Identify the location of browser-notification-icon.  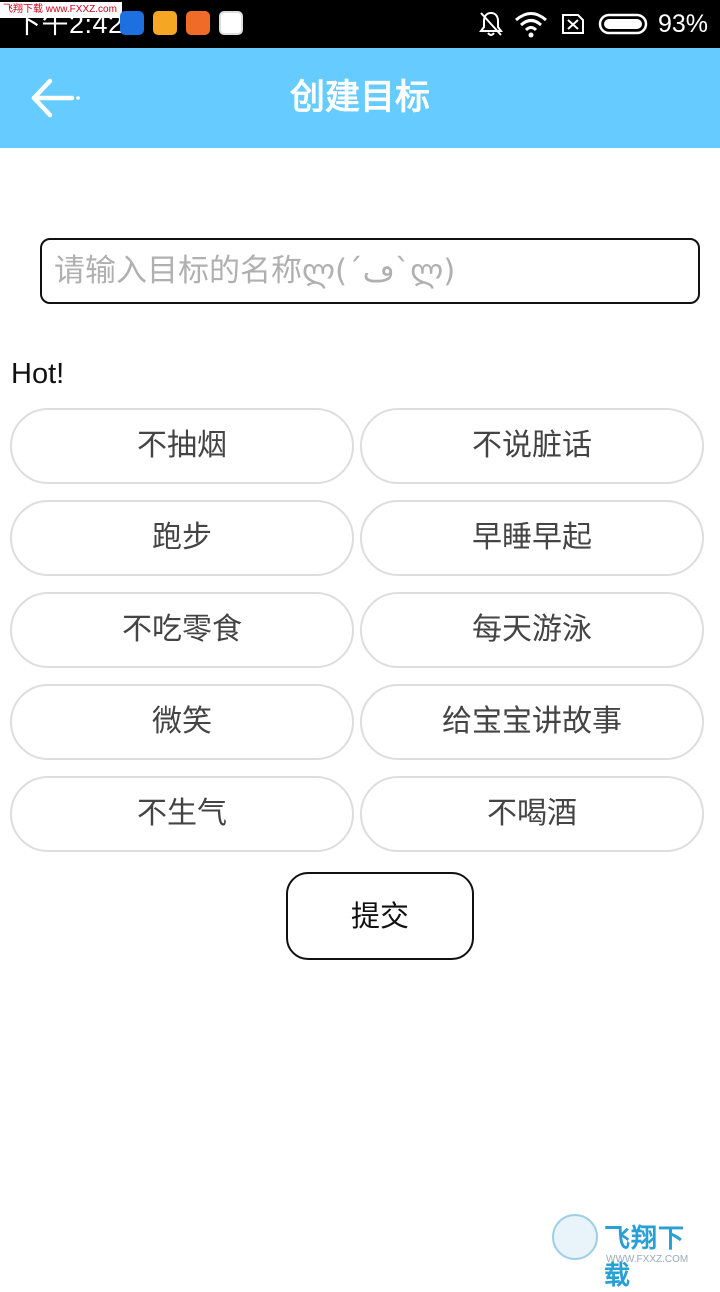
(165, 23).